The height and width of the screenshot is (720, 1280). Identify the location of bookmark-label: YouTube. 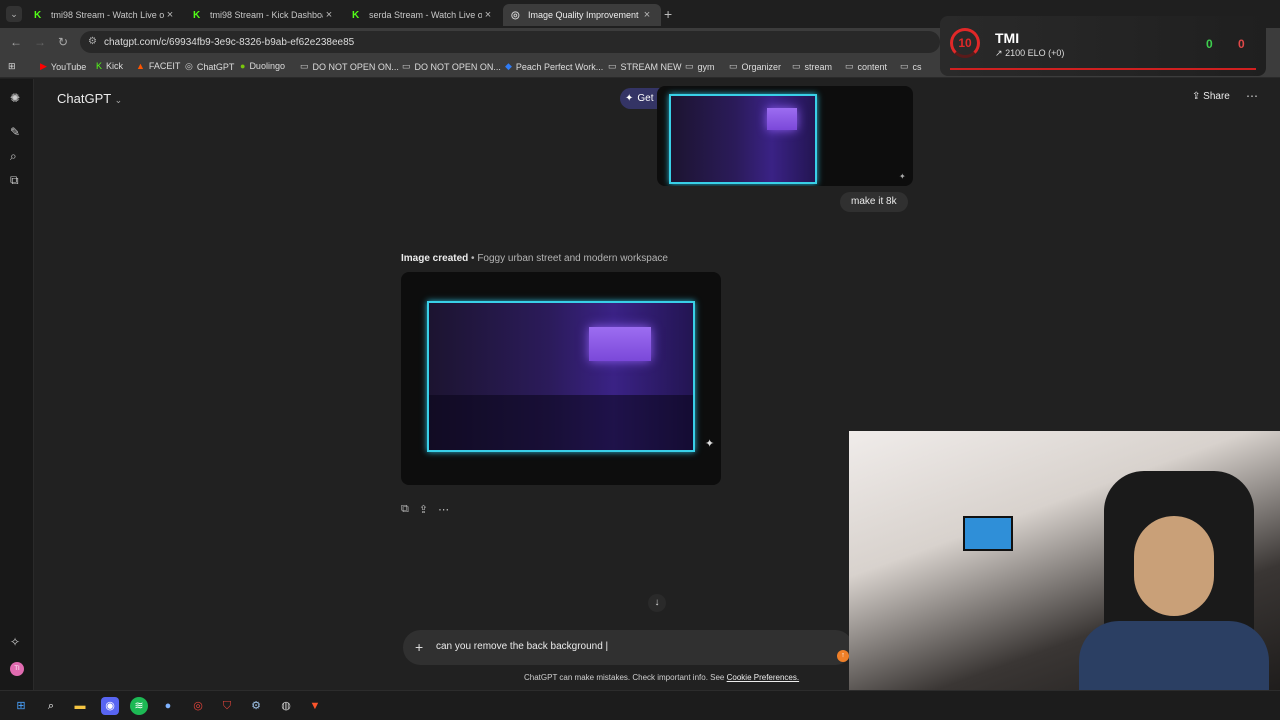
(68, 66).